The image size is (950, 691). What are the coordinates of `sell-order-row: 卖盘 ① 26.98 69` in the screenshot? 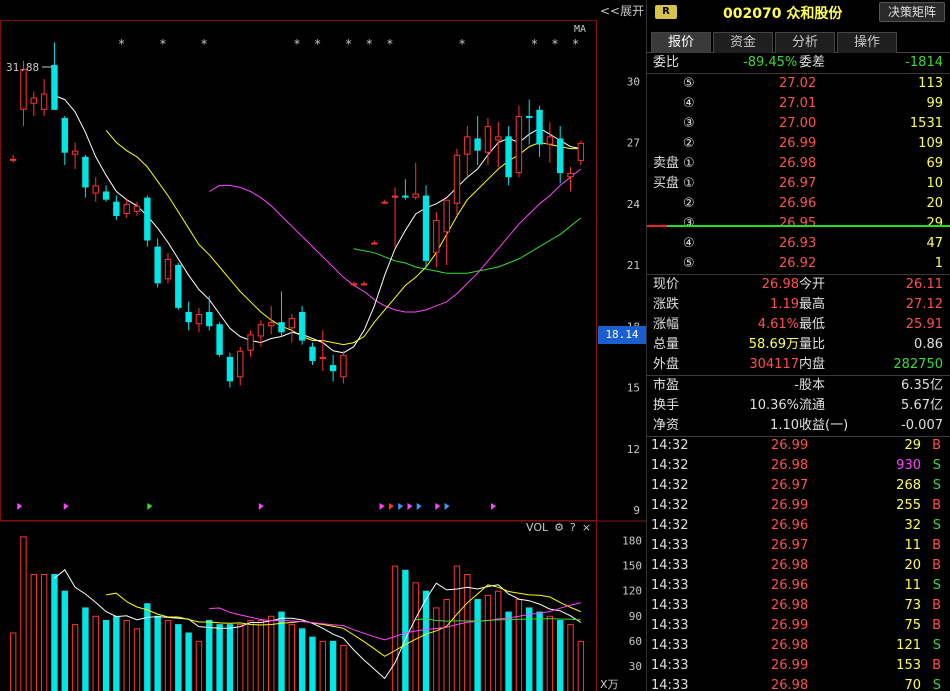 It's located at (798, 164).